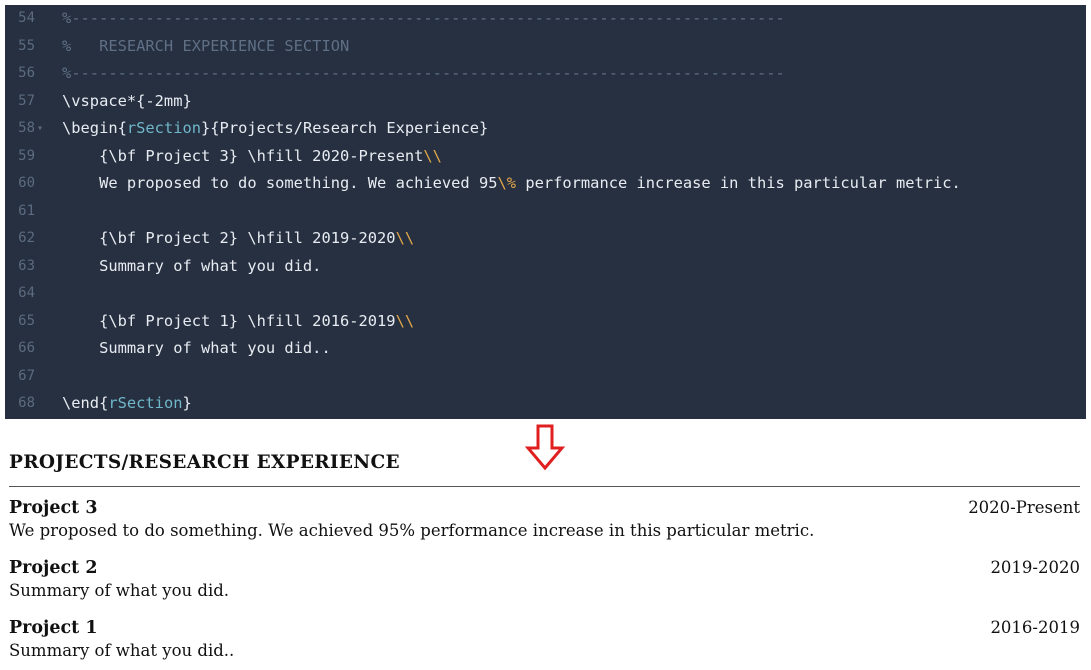 This screenshot has height=670, width=1091. Describe the element at coordinates (26, 183) in the screenshot. I see `line-number: 60` at that location.